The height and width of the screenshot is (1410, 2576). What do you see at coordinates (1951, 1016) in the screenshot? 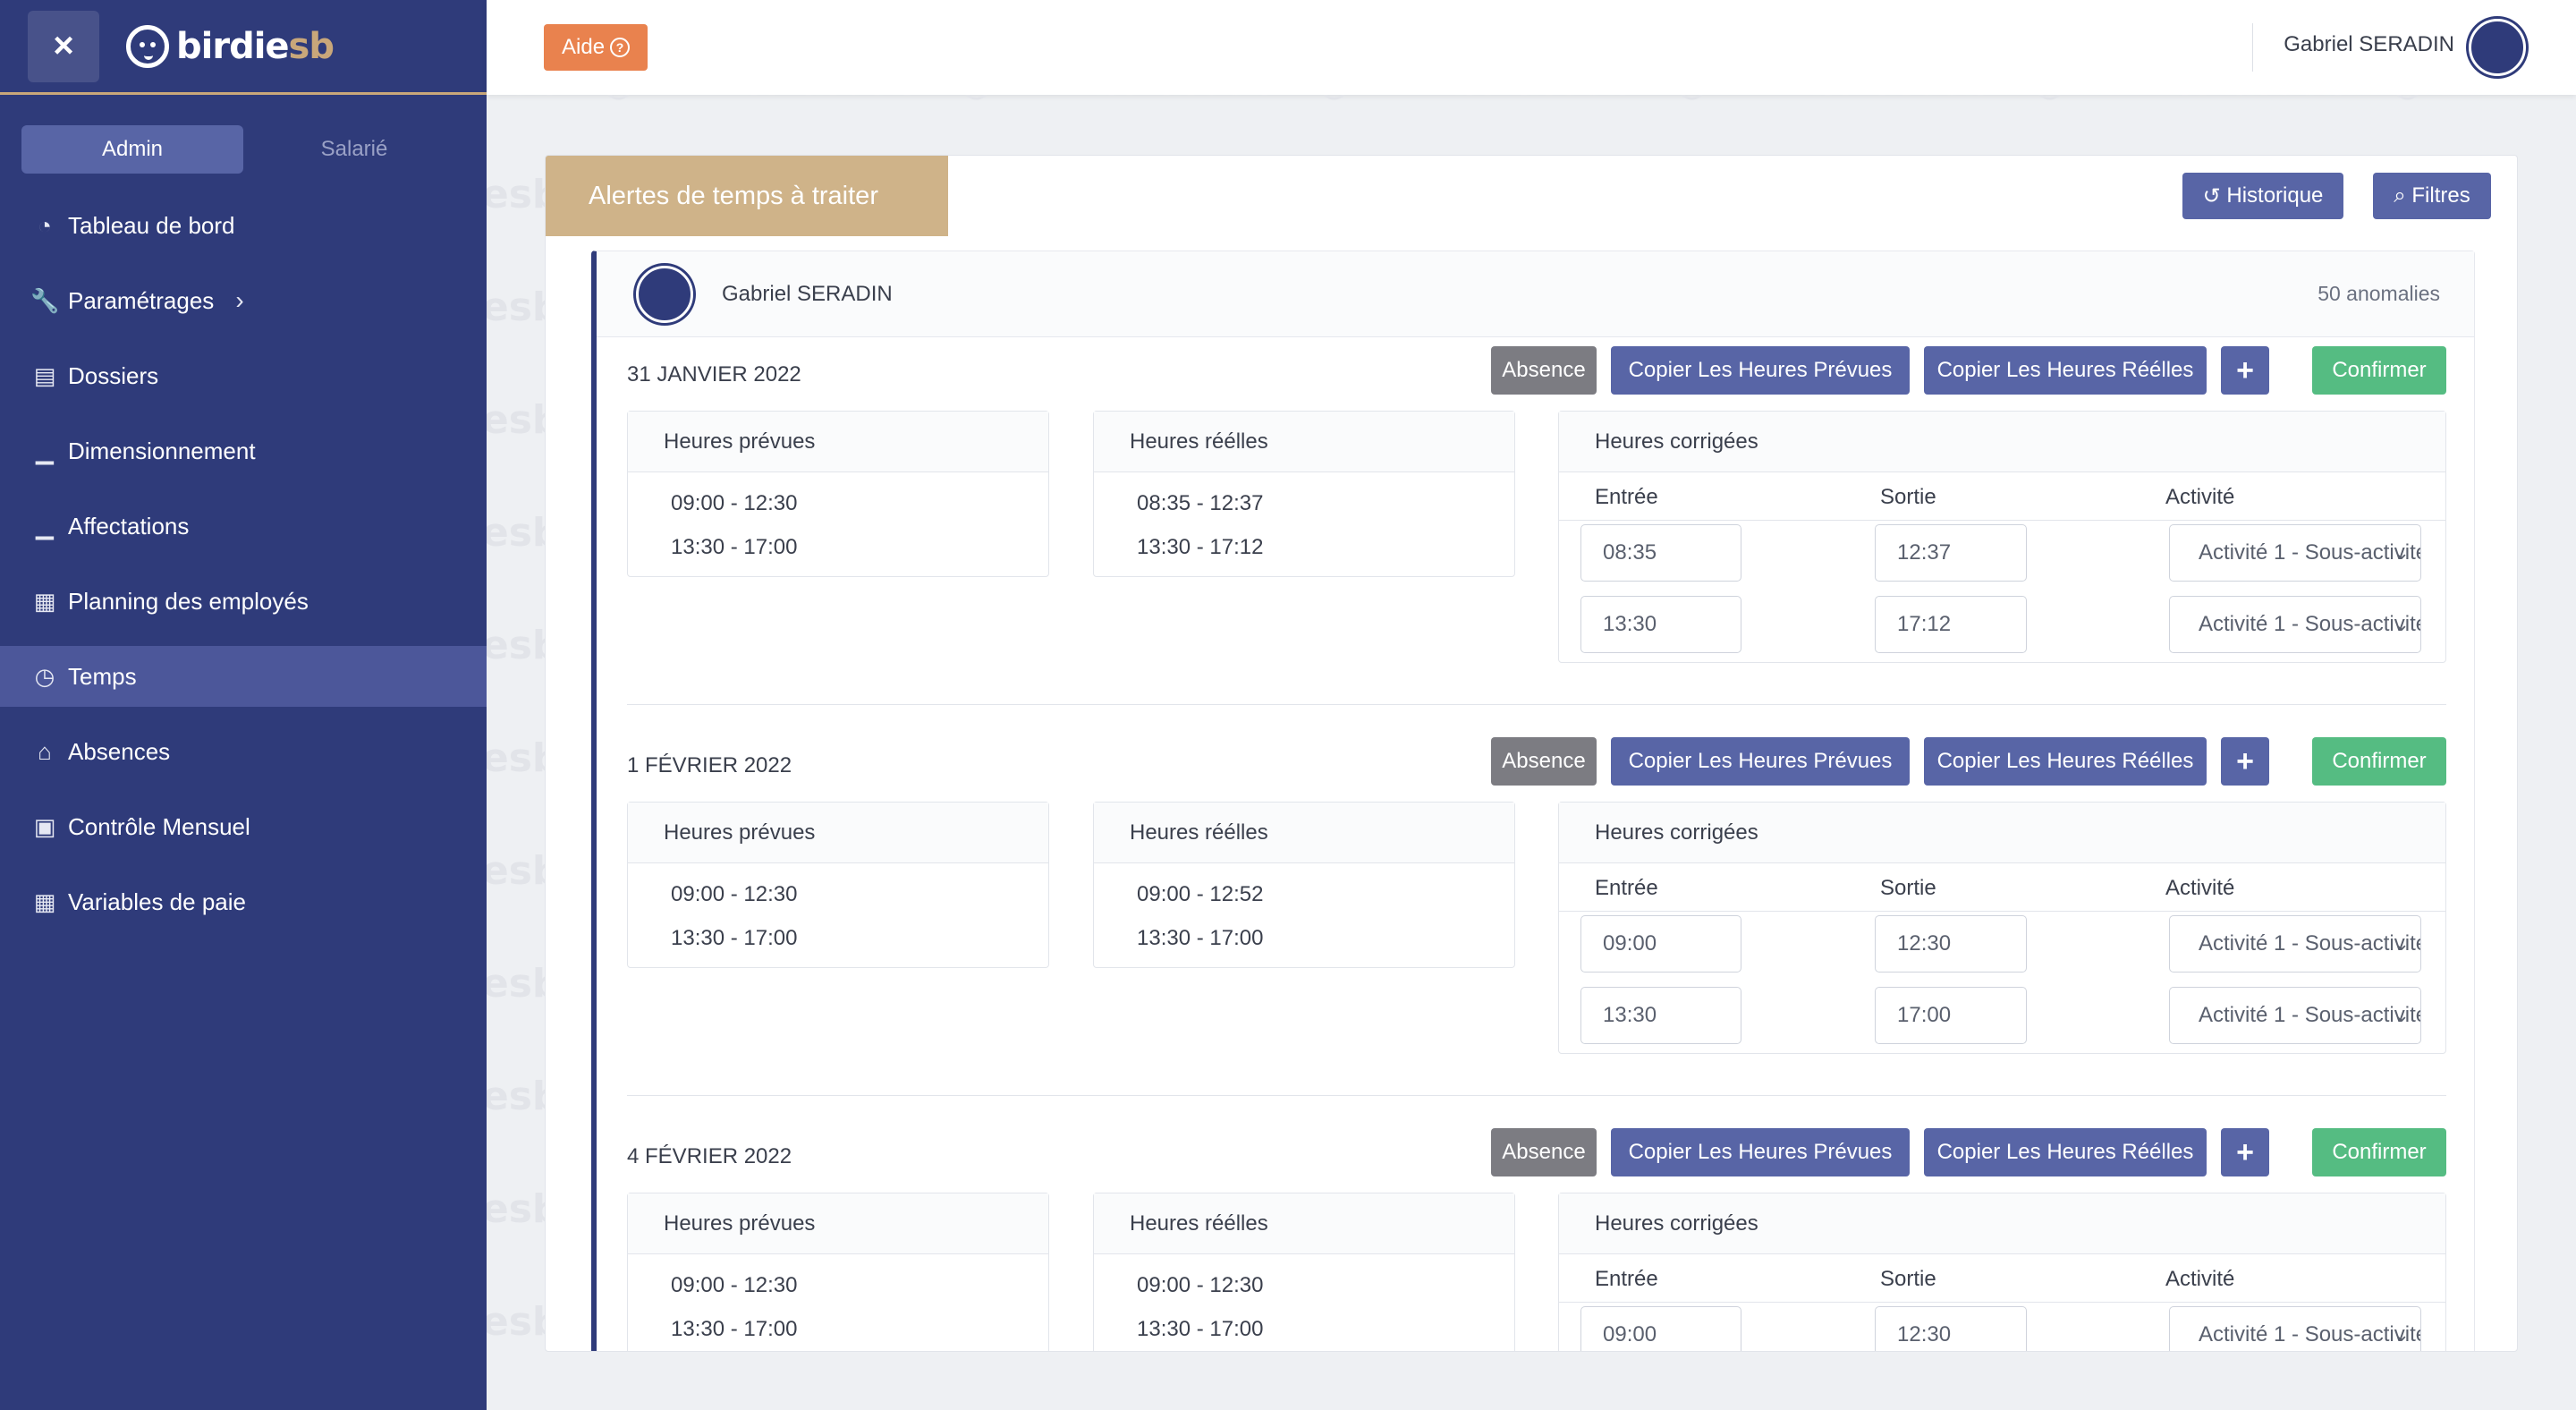
I see `sortie-input: 17:00` at bounding box center [1951, 1016].